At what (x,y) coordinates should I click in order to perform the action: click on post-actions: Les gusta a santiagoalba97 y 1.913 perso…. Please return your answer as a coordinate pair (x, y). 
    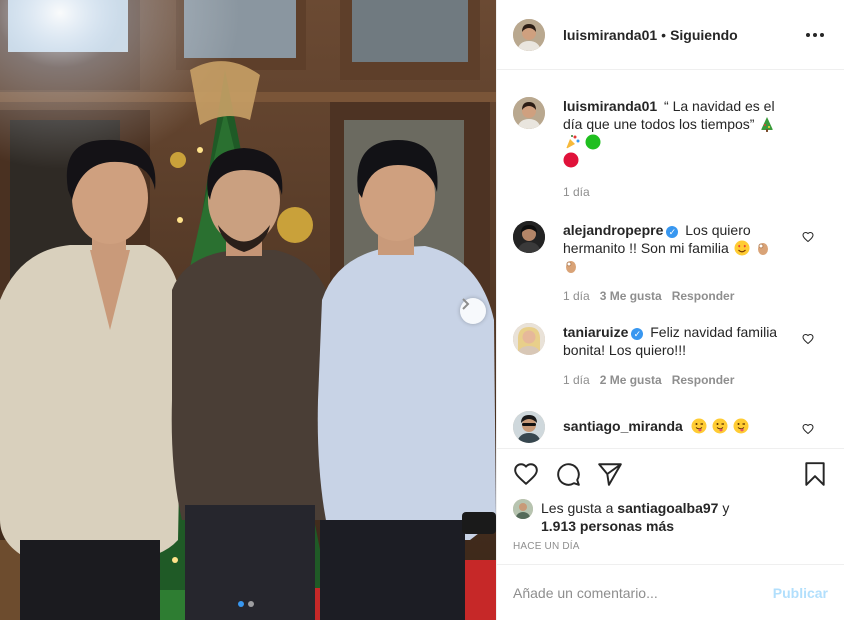
    Looking at the image, I should click on (670, 506).